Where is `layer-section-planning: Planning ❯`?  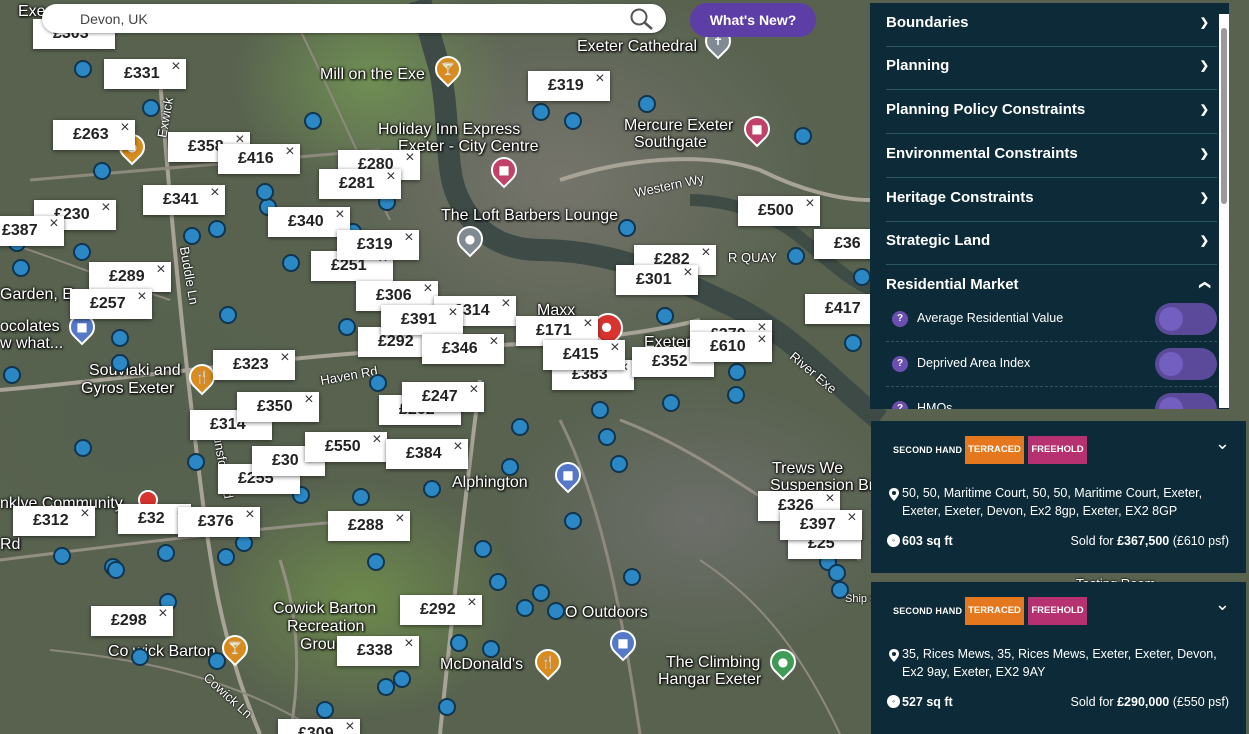 layer-section-planning: Planning ❯ is located at coordinates (1051, 68).